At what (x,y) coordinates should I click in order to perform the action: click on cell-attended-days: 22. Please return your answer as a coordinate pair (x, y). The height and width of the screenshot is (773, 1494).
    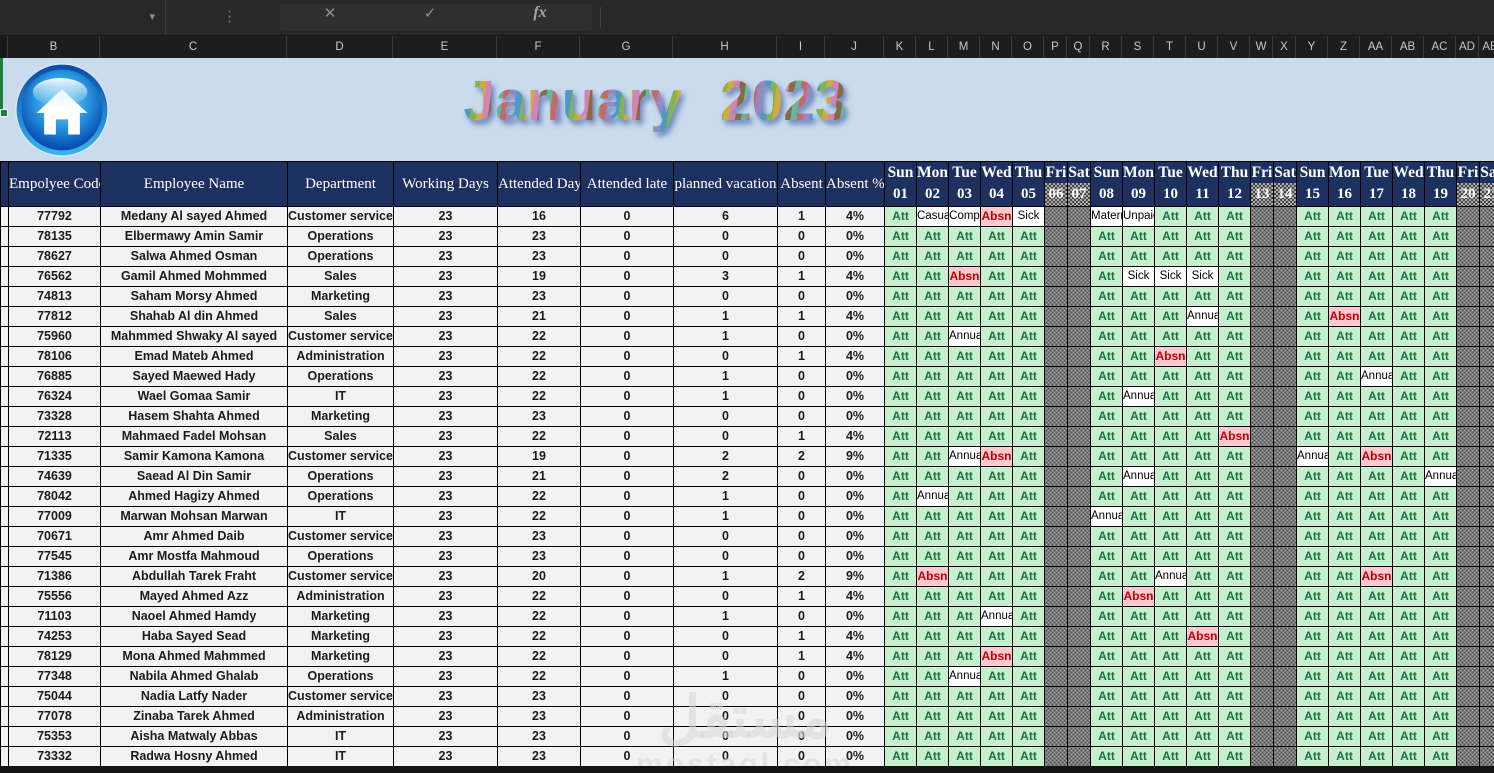
    Looking at the image, I should click on (539, 636).